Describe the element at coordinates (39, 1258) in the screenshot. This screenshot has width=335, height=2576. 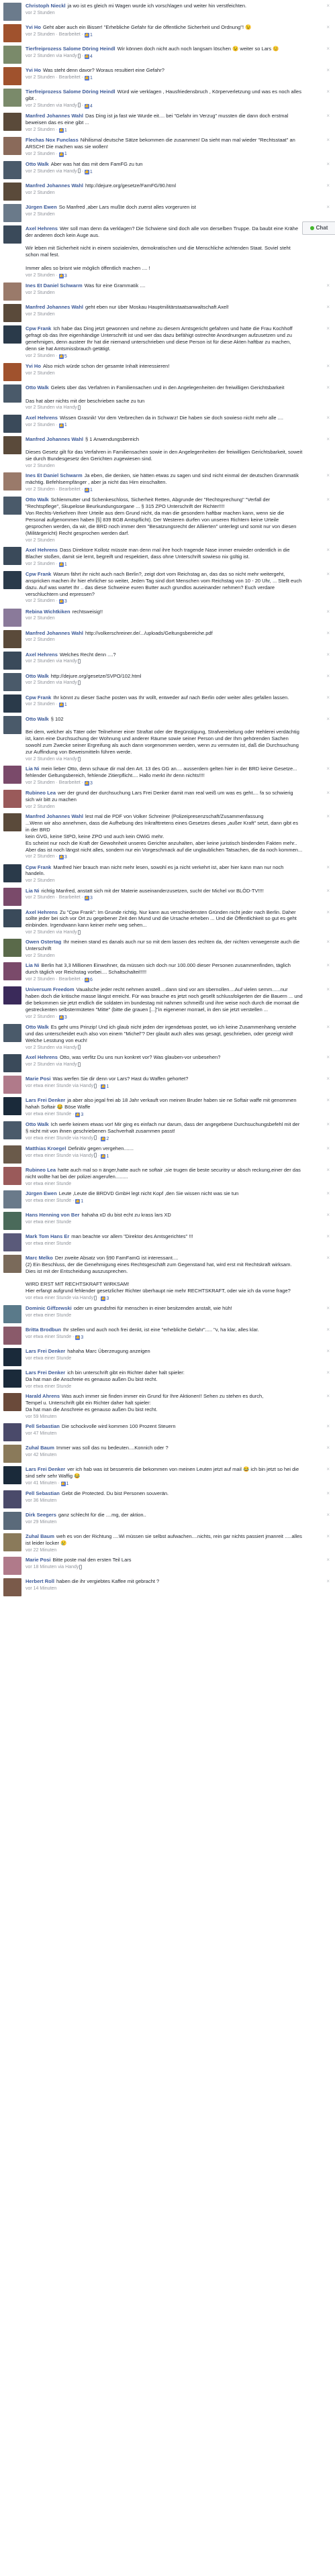
I see `comment-author: Marc Melko` at that location.